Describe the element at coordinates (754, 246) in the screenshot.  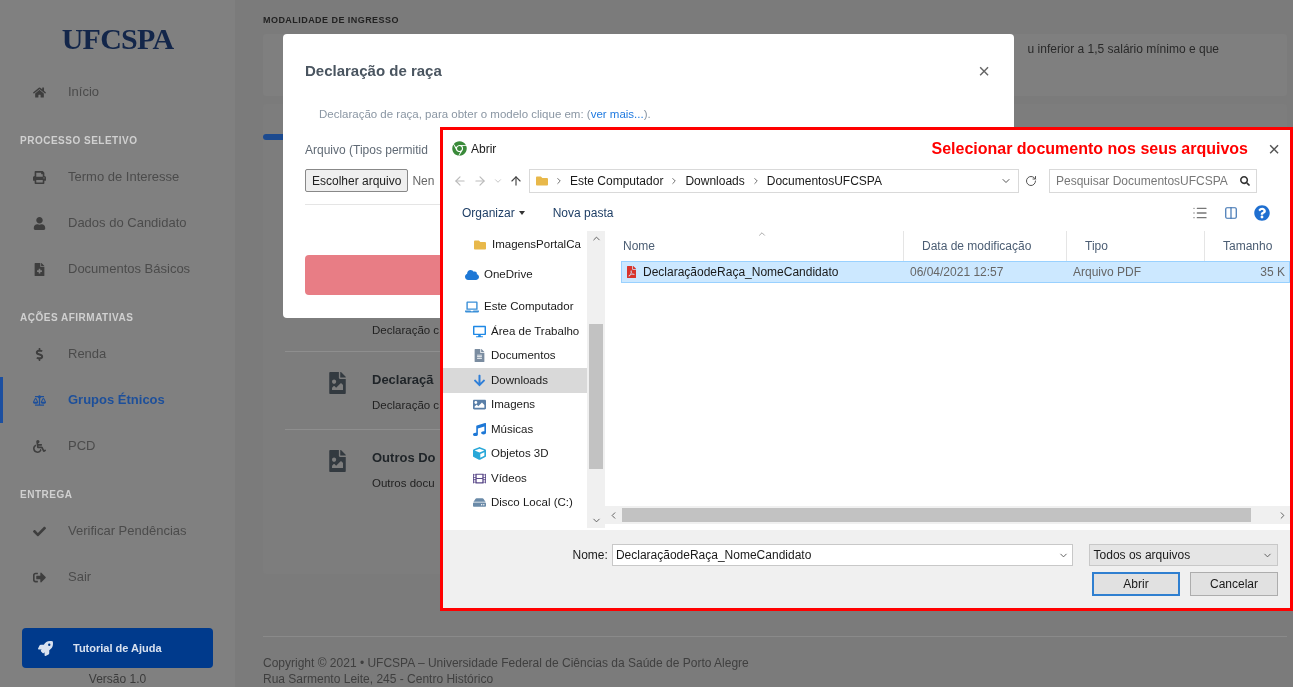
I see `column-header: Nome` at that location.